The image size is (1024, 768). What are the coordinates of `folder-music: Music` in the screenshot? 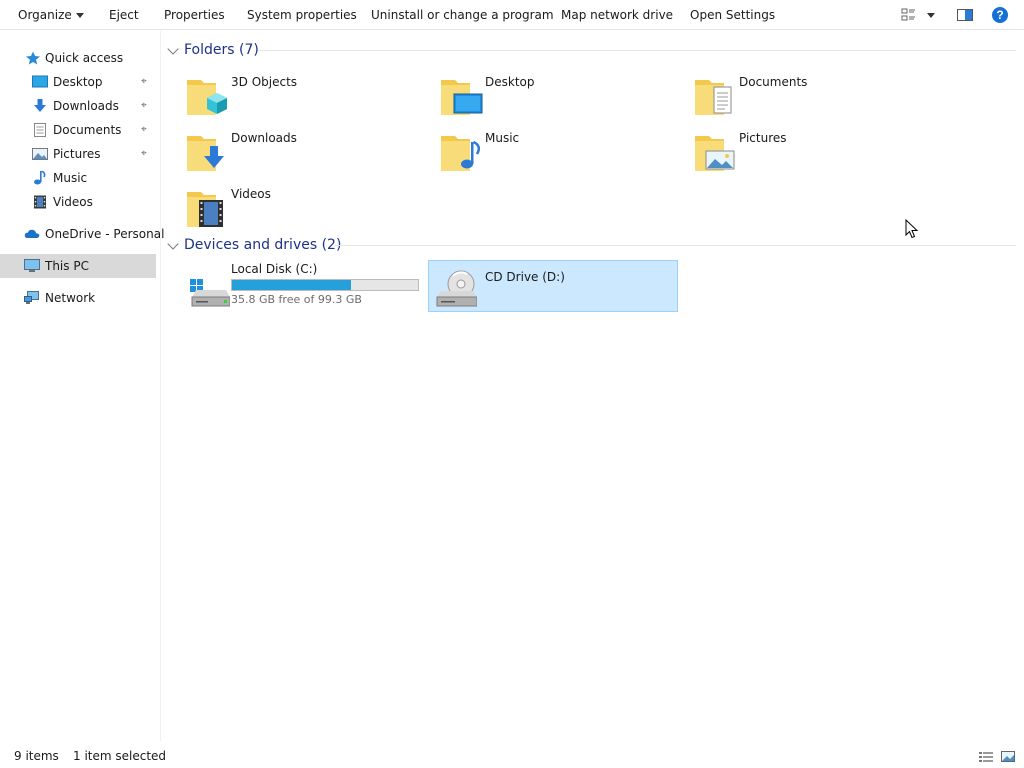 It's located at (555, 152).